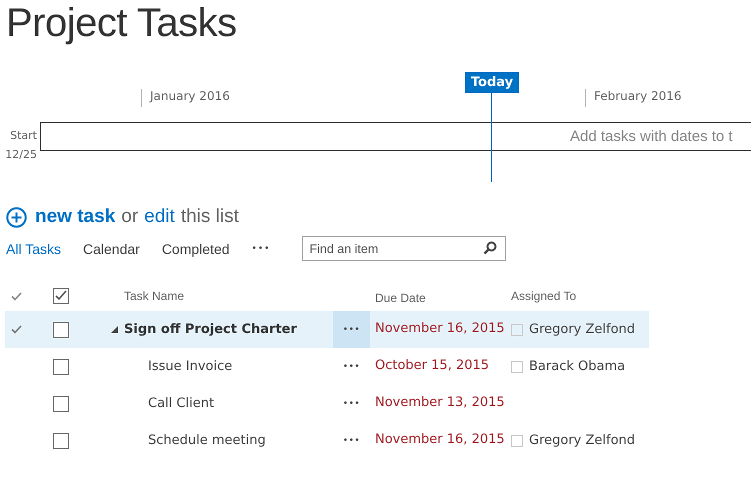  Describe the element at coordinates (196, 248) in the screenshot. I see `view-tab: Completed` at that location.